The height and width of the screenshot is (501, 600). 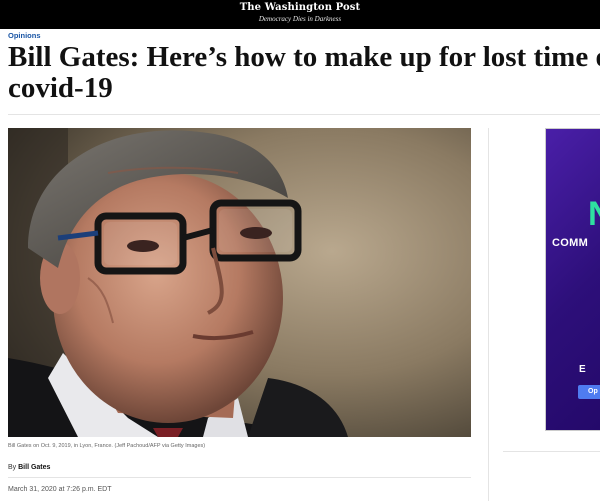 I want to click on sidebar-divider, so click(x=488, y=314).